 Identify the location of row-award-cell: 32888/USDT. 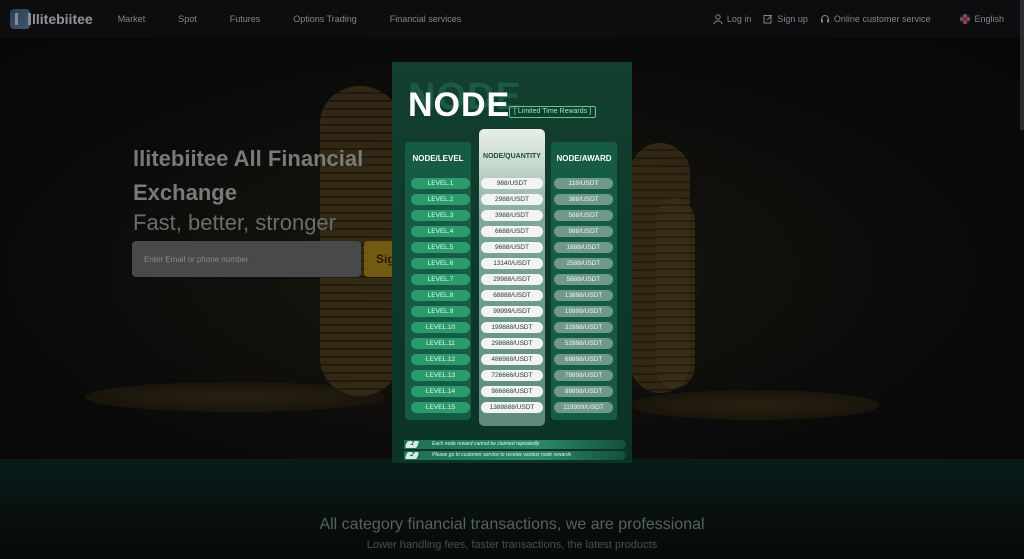
(583, 327).